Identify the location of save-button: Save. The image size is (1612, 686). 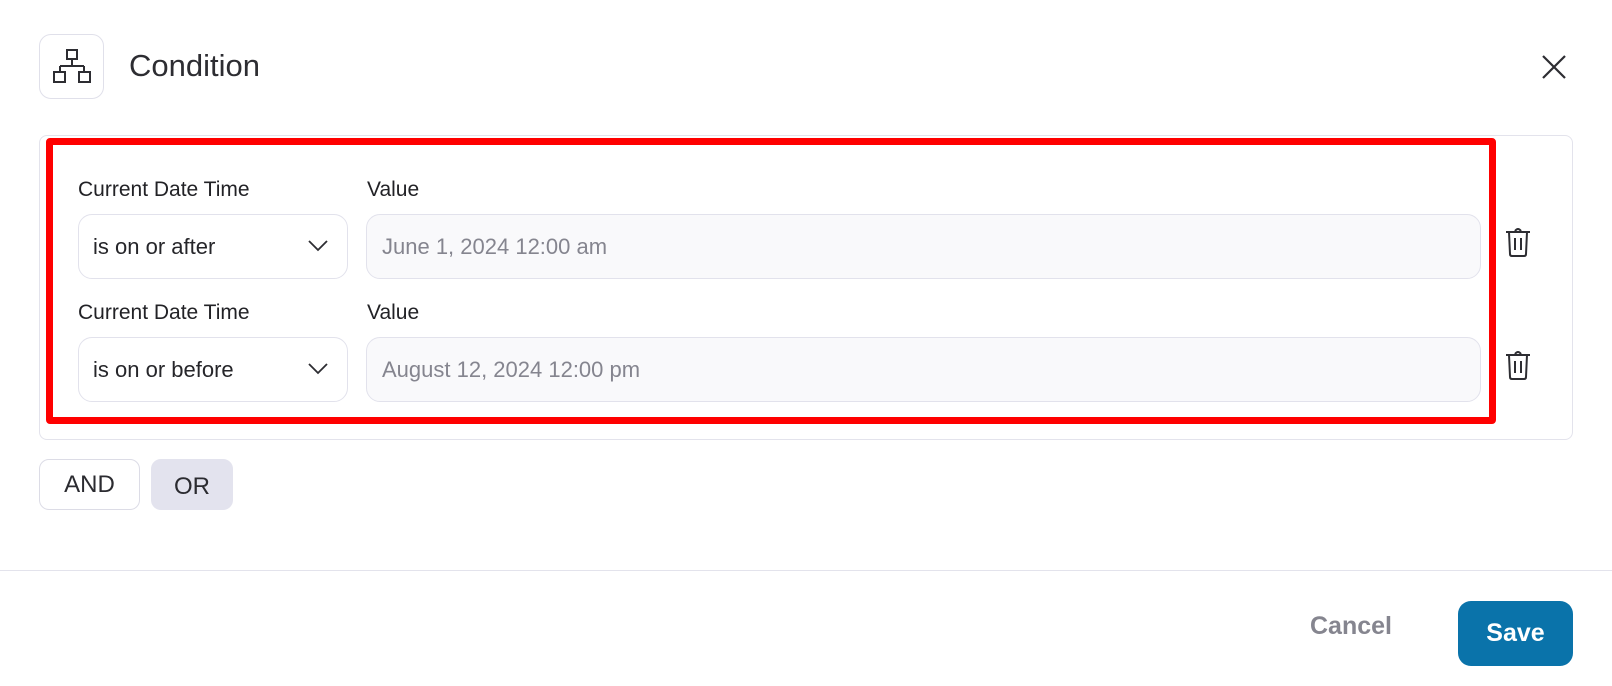
(1515, 633).